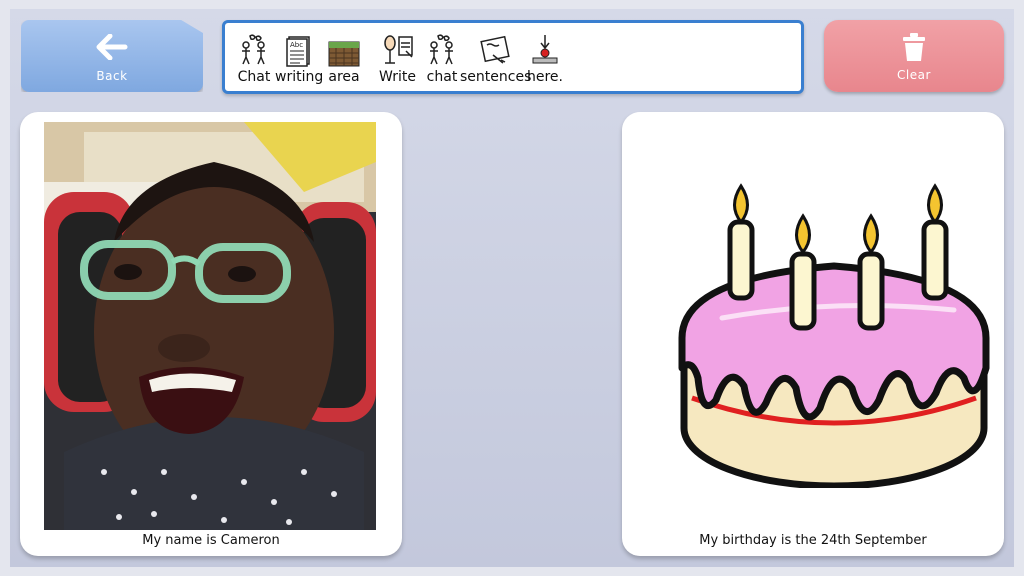  What do you see at coordinates (112, 76) in the screenshot?
I see `back-label: Back` at bounding box center [112, 76].